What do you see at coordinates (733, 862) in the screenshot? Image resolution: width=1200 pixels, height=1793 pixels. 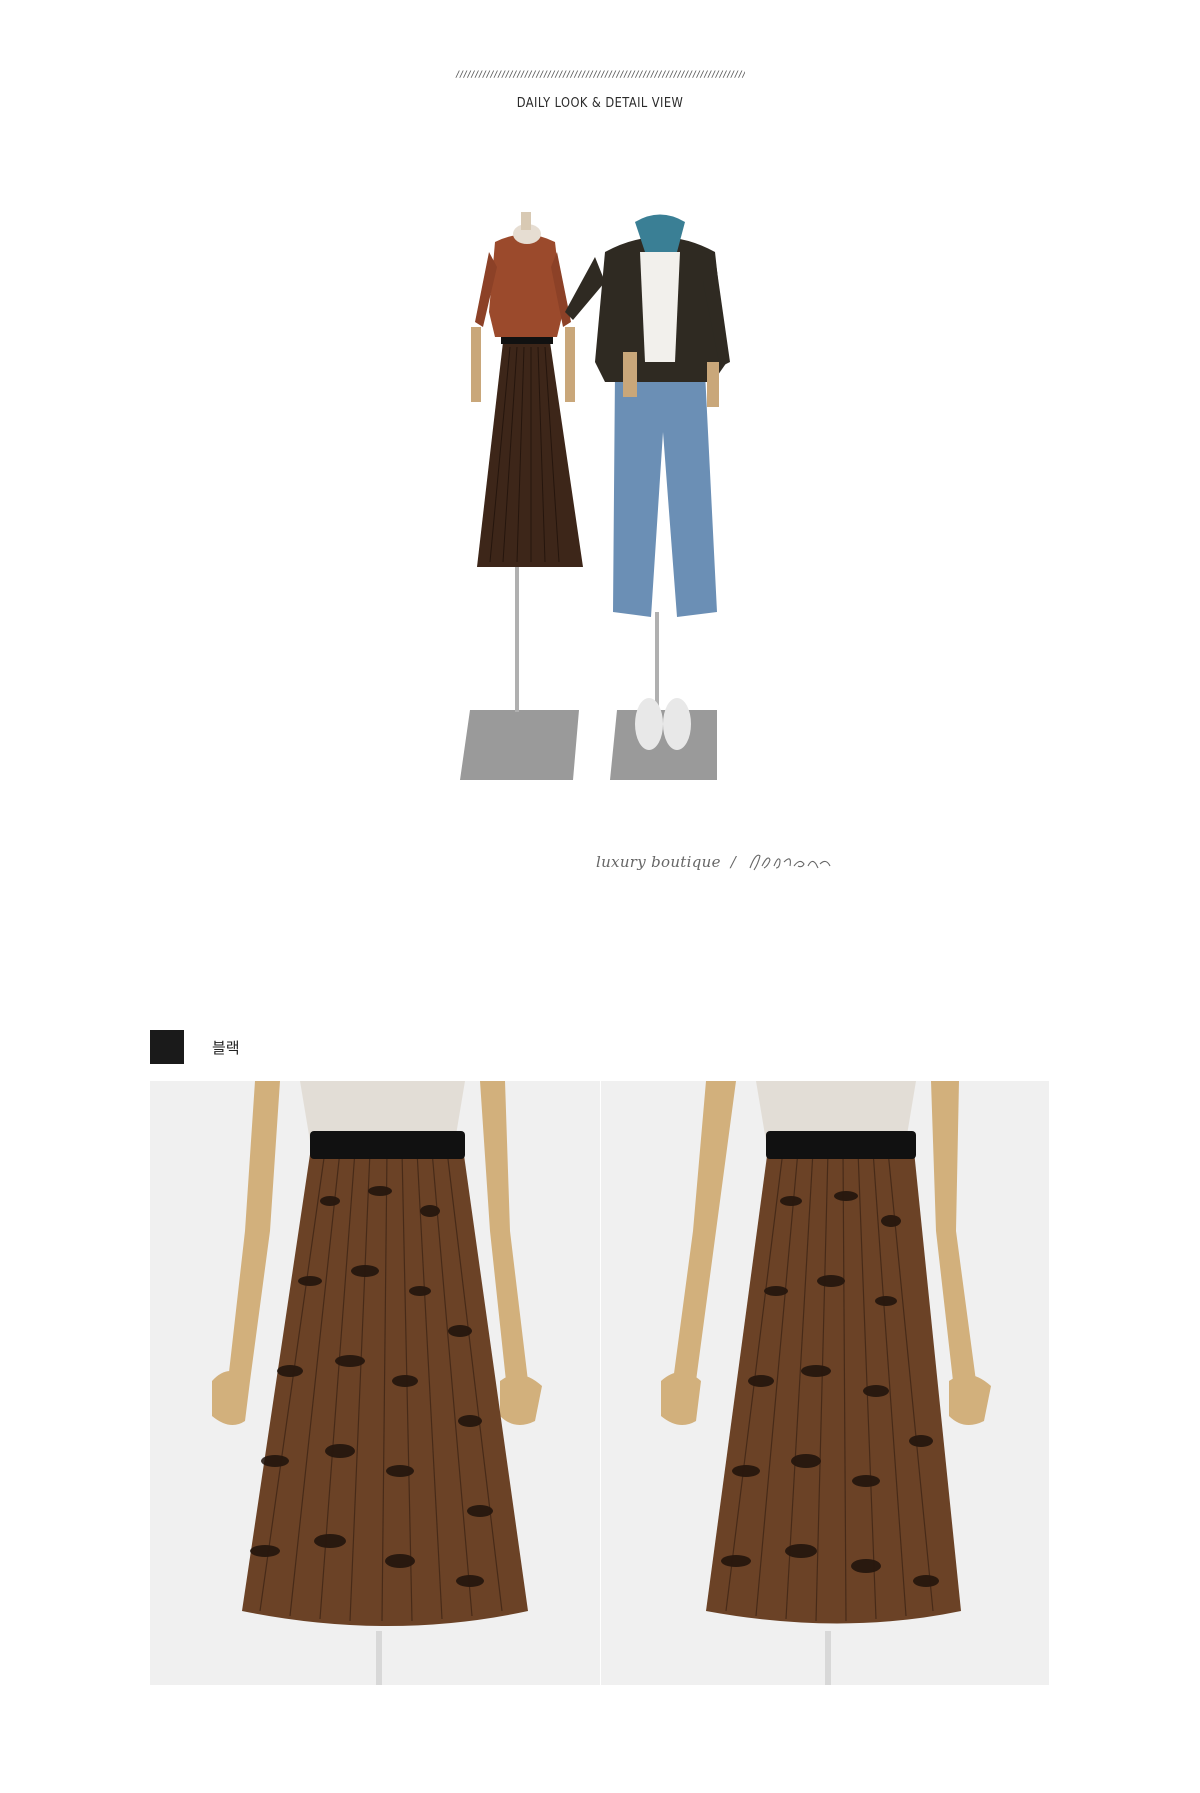 I see `signature-slash: /` at bounding box center [733, 862].